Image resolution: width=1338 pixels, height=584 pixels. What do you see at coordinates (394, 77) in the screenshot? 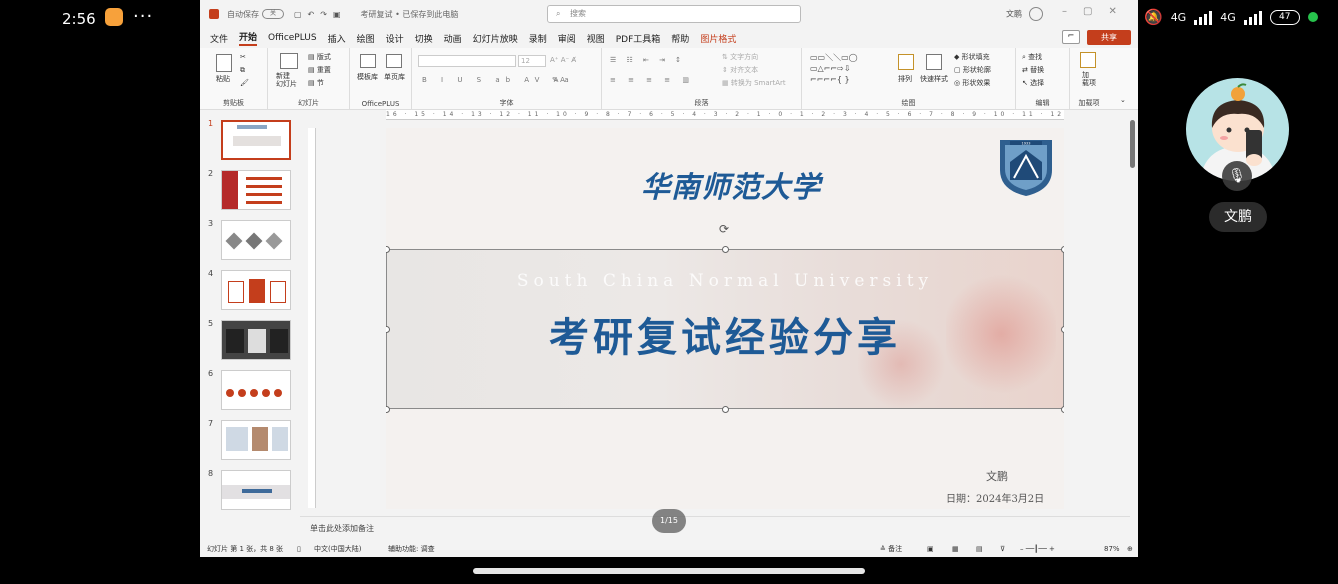
I see `single-lib-label: 单页库` at bounding box center [394, 77].